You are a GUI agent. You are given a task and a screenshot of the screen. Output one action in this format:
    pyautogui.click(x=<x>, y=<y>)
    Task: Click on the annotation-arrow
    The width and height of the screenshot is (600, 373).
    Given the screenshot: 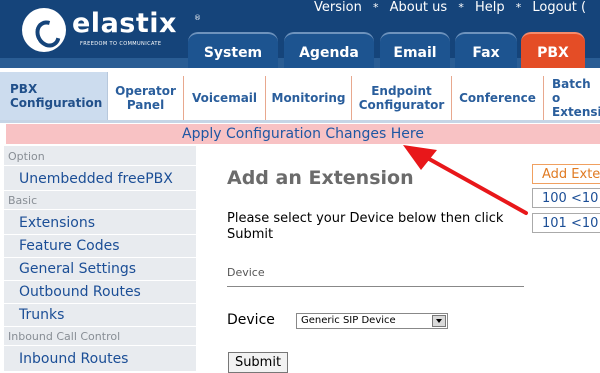 What is the action you would take?
    pyautogui.click(x=465, y=180)
    